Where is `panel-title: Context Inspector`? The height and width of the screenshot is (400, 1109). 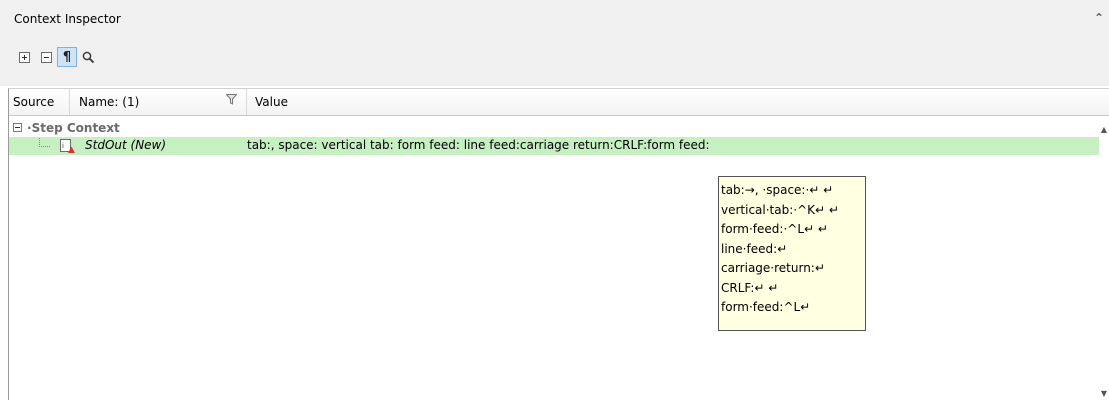
panel-title: Context Inspector is located at coordinates (67, 19).